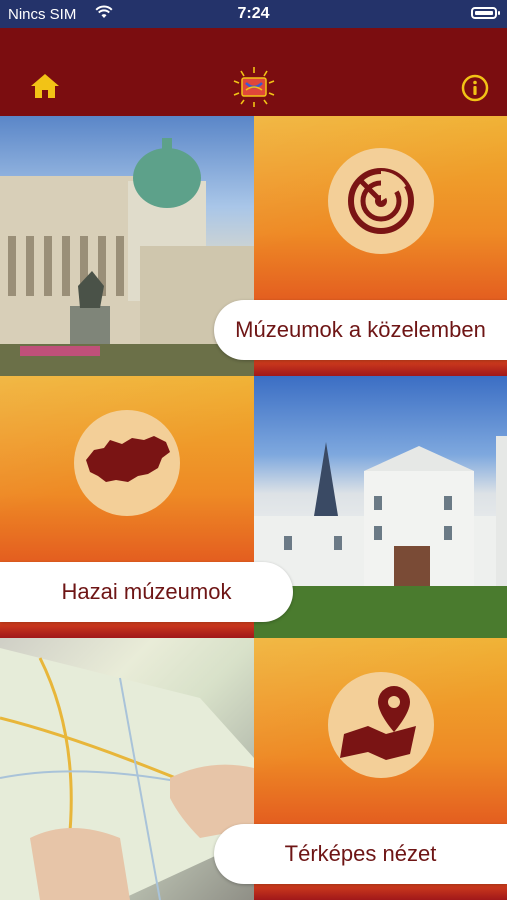 This screenshot has height=900, width=507. What do you see at coordinates (485, 13) in the screenshot?
I see `battery-icon` at bounding box center [485, 13].